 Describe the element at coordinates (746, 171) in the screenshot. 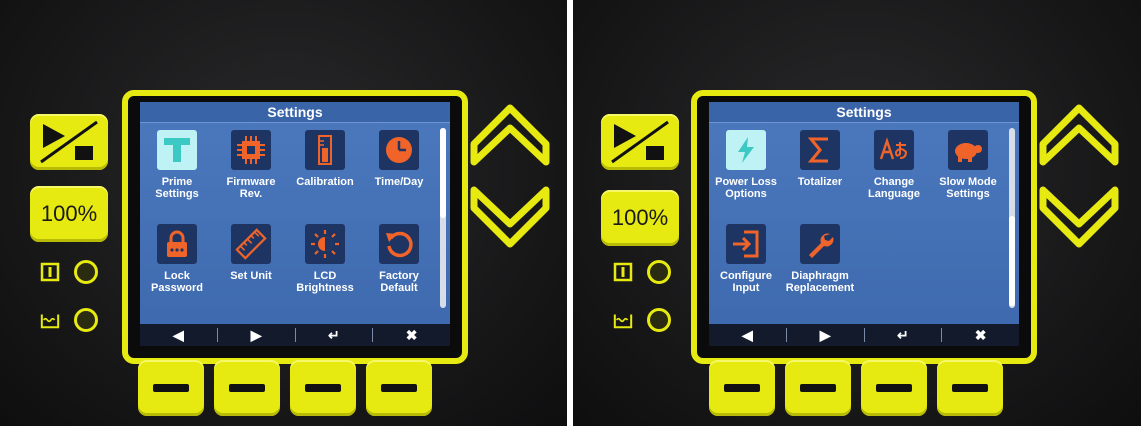

I see `power-loss-options-item: Power Loss Options` at that location.